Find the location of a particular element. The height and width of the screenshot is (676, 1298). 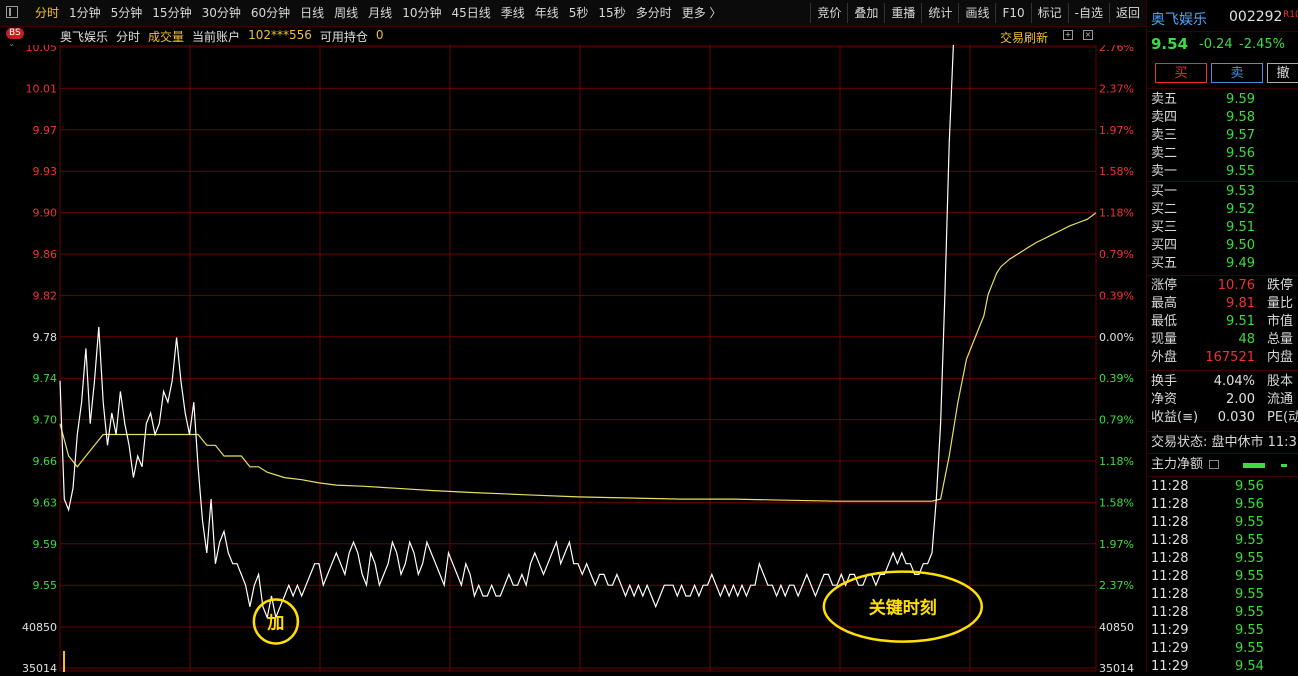

trade-refresh-button: 交易刷新 is located at coordinates (1024, 37).